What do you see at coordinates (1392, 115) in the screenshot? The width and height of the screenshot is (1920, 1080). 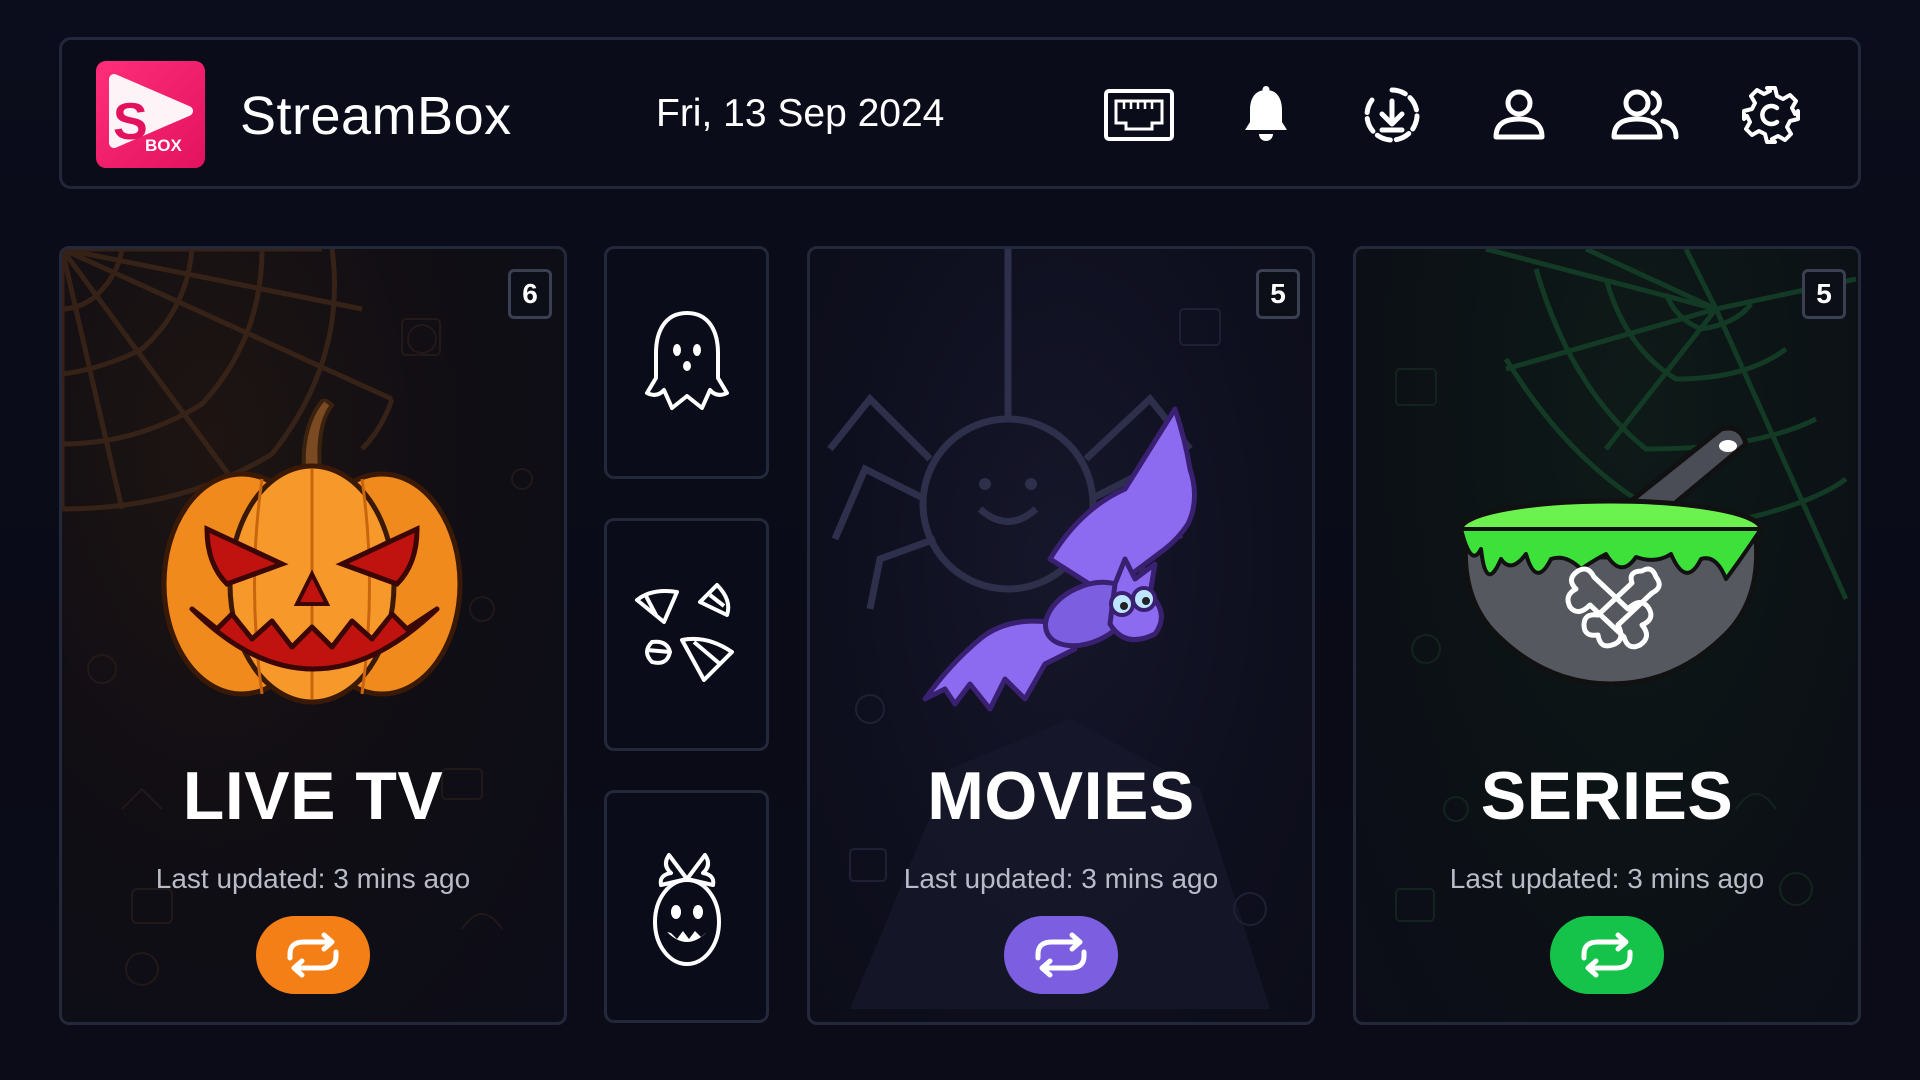 I see `download-icon` at bounding box center [1392, 115].